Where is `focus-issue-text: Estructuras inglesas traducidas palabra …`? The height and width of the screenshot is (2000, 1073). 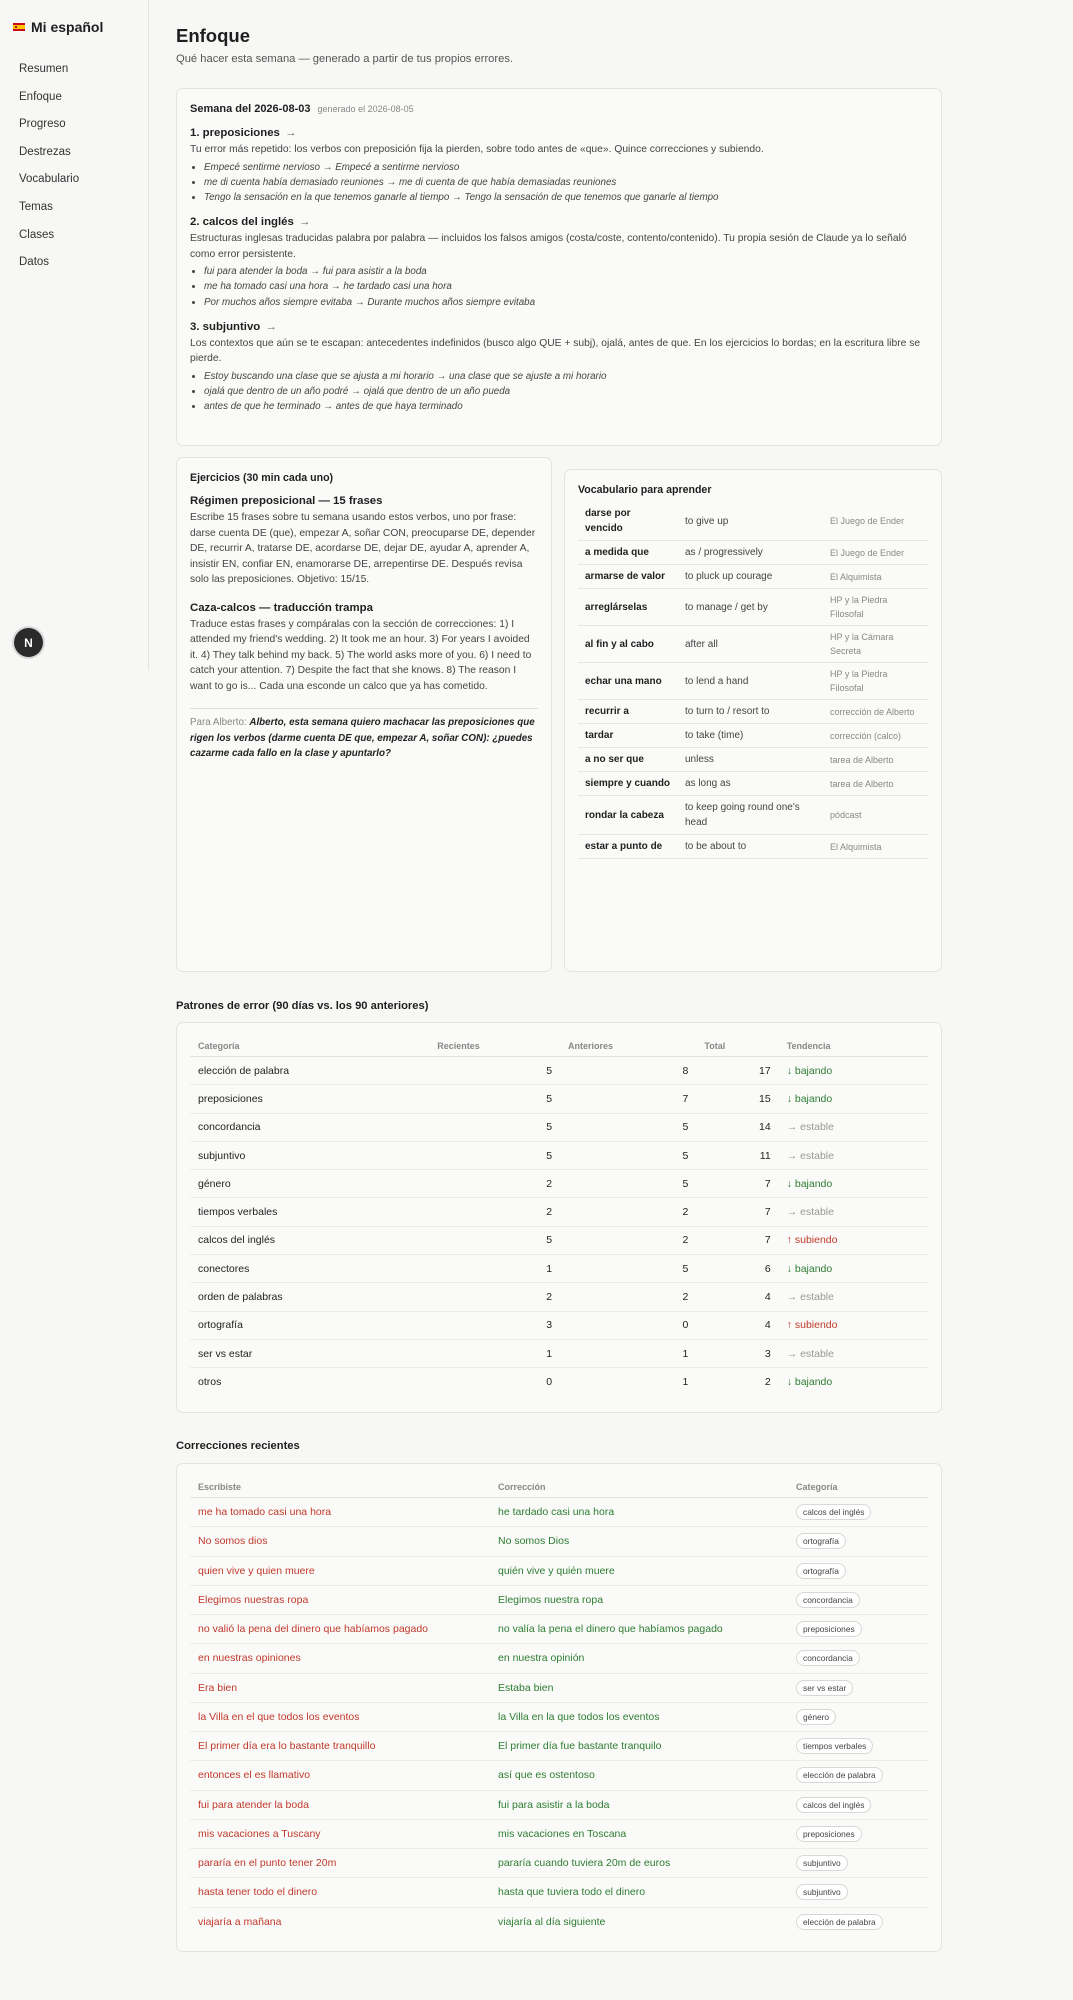
focus-issue-text: Estructuras inglesas traducidas palabra … is located at coordinates (548, 246).